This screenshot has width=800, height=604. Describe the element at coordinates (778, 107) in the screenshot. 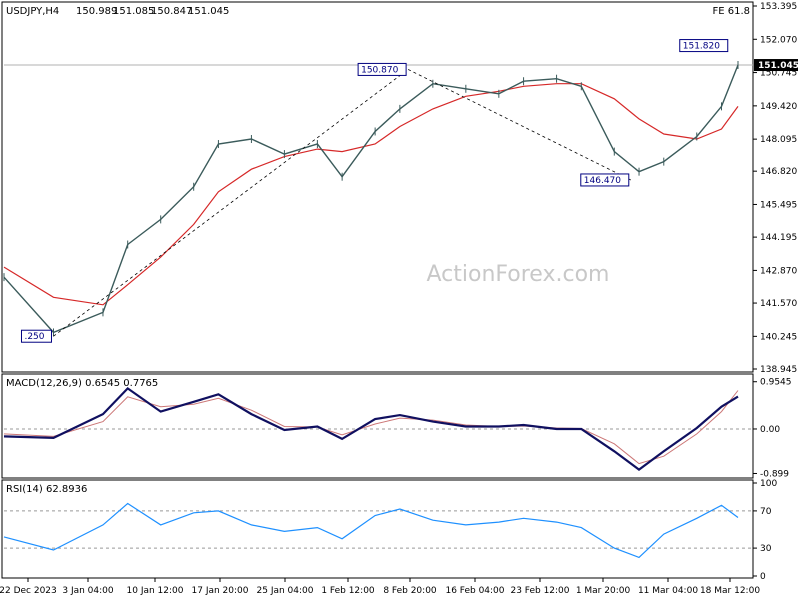

I see `price-tick-label: 149.420` at that location.